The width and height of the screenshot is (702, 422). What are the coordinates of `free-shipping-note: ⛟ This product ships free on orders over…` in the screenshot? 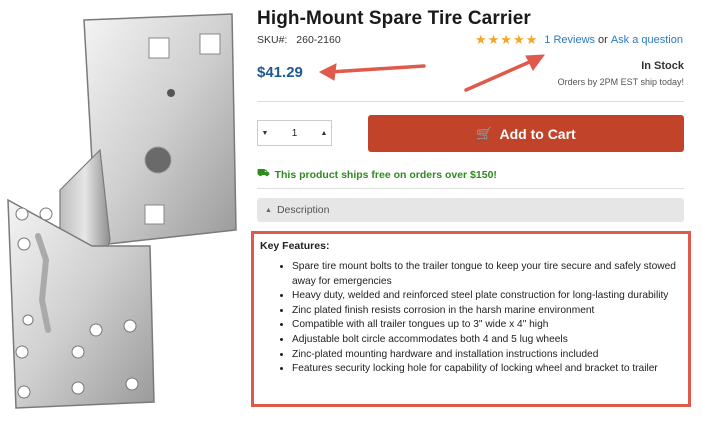 It's located at (377, 174).